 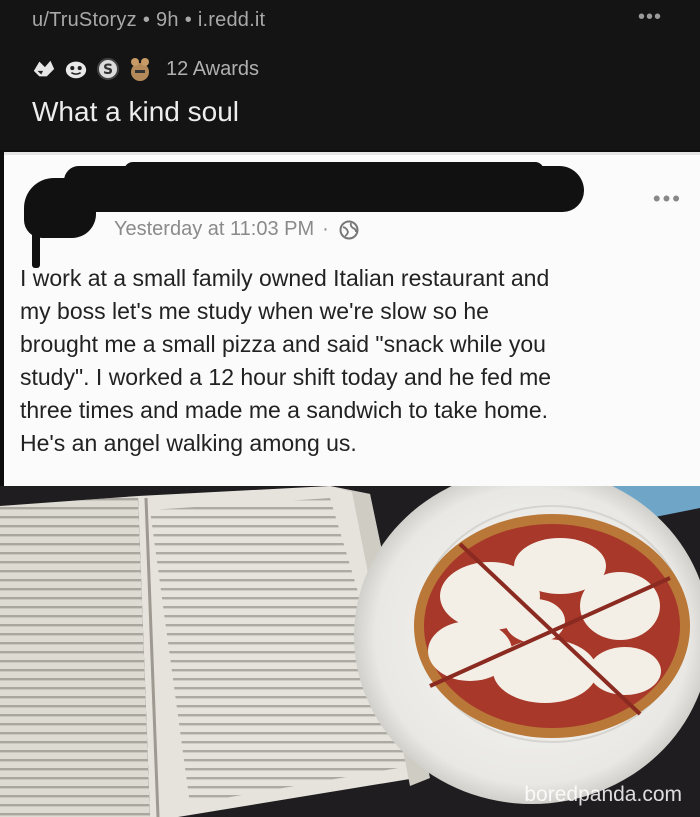 I want to click on post-more-button: •••, so click(x=650, y=17).